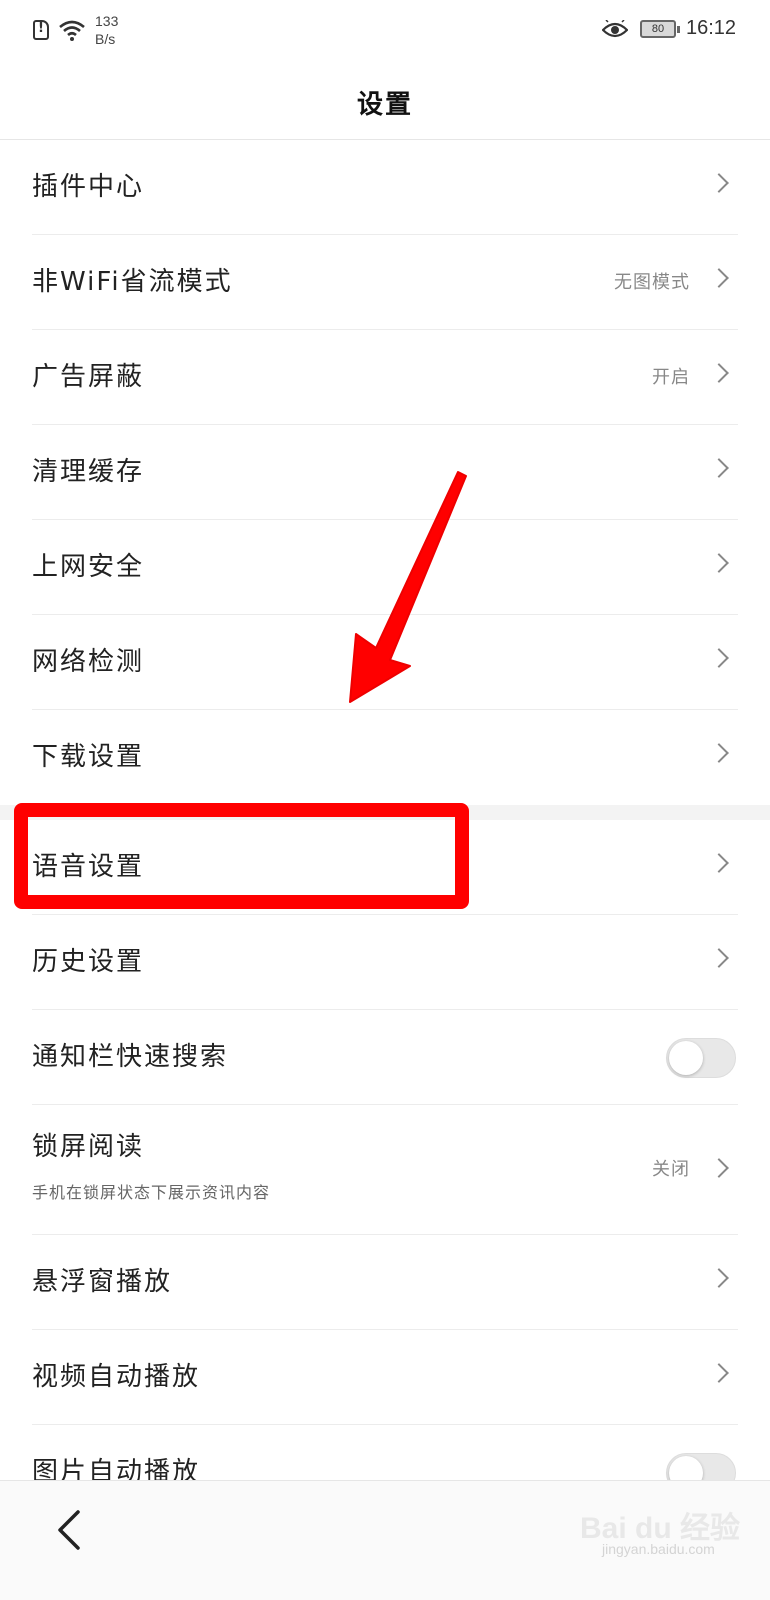  What do you see at coordinates (88, 1147) in the screenshot?
I see `setting-label: 锁屏阅读` at bounding box center [88, 1147].